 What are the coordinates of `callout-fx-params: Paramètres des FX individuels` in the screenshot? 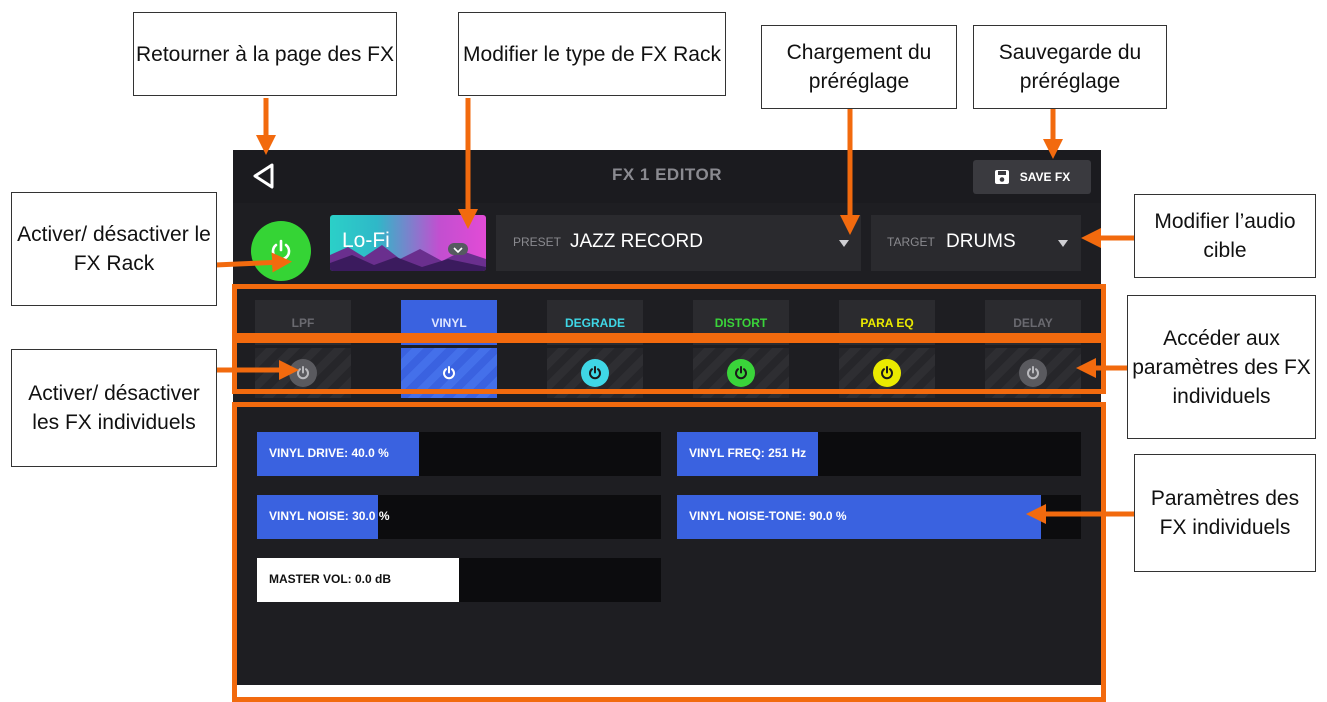 It's located at (1225, 513).